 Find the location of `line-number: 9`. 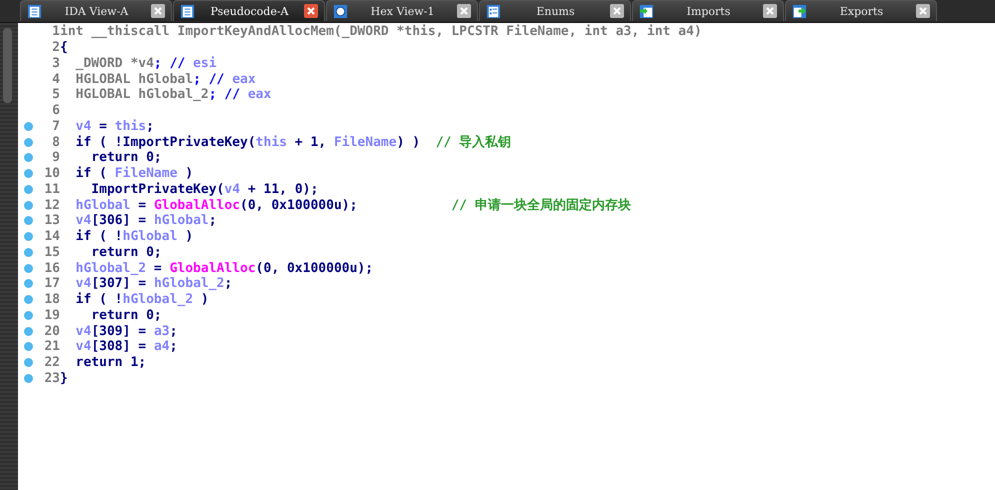

line-number: 9 is located at coordinates (55, 158).